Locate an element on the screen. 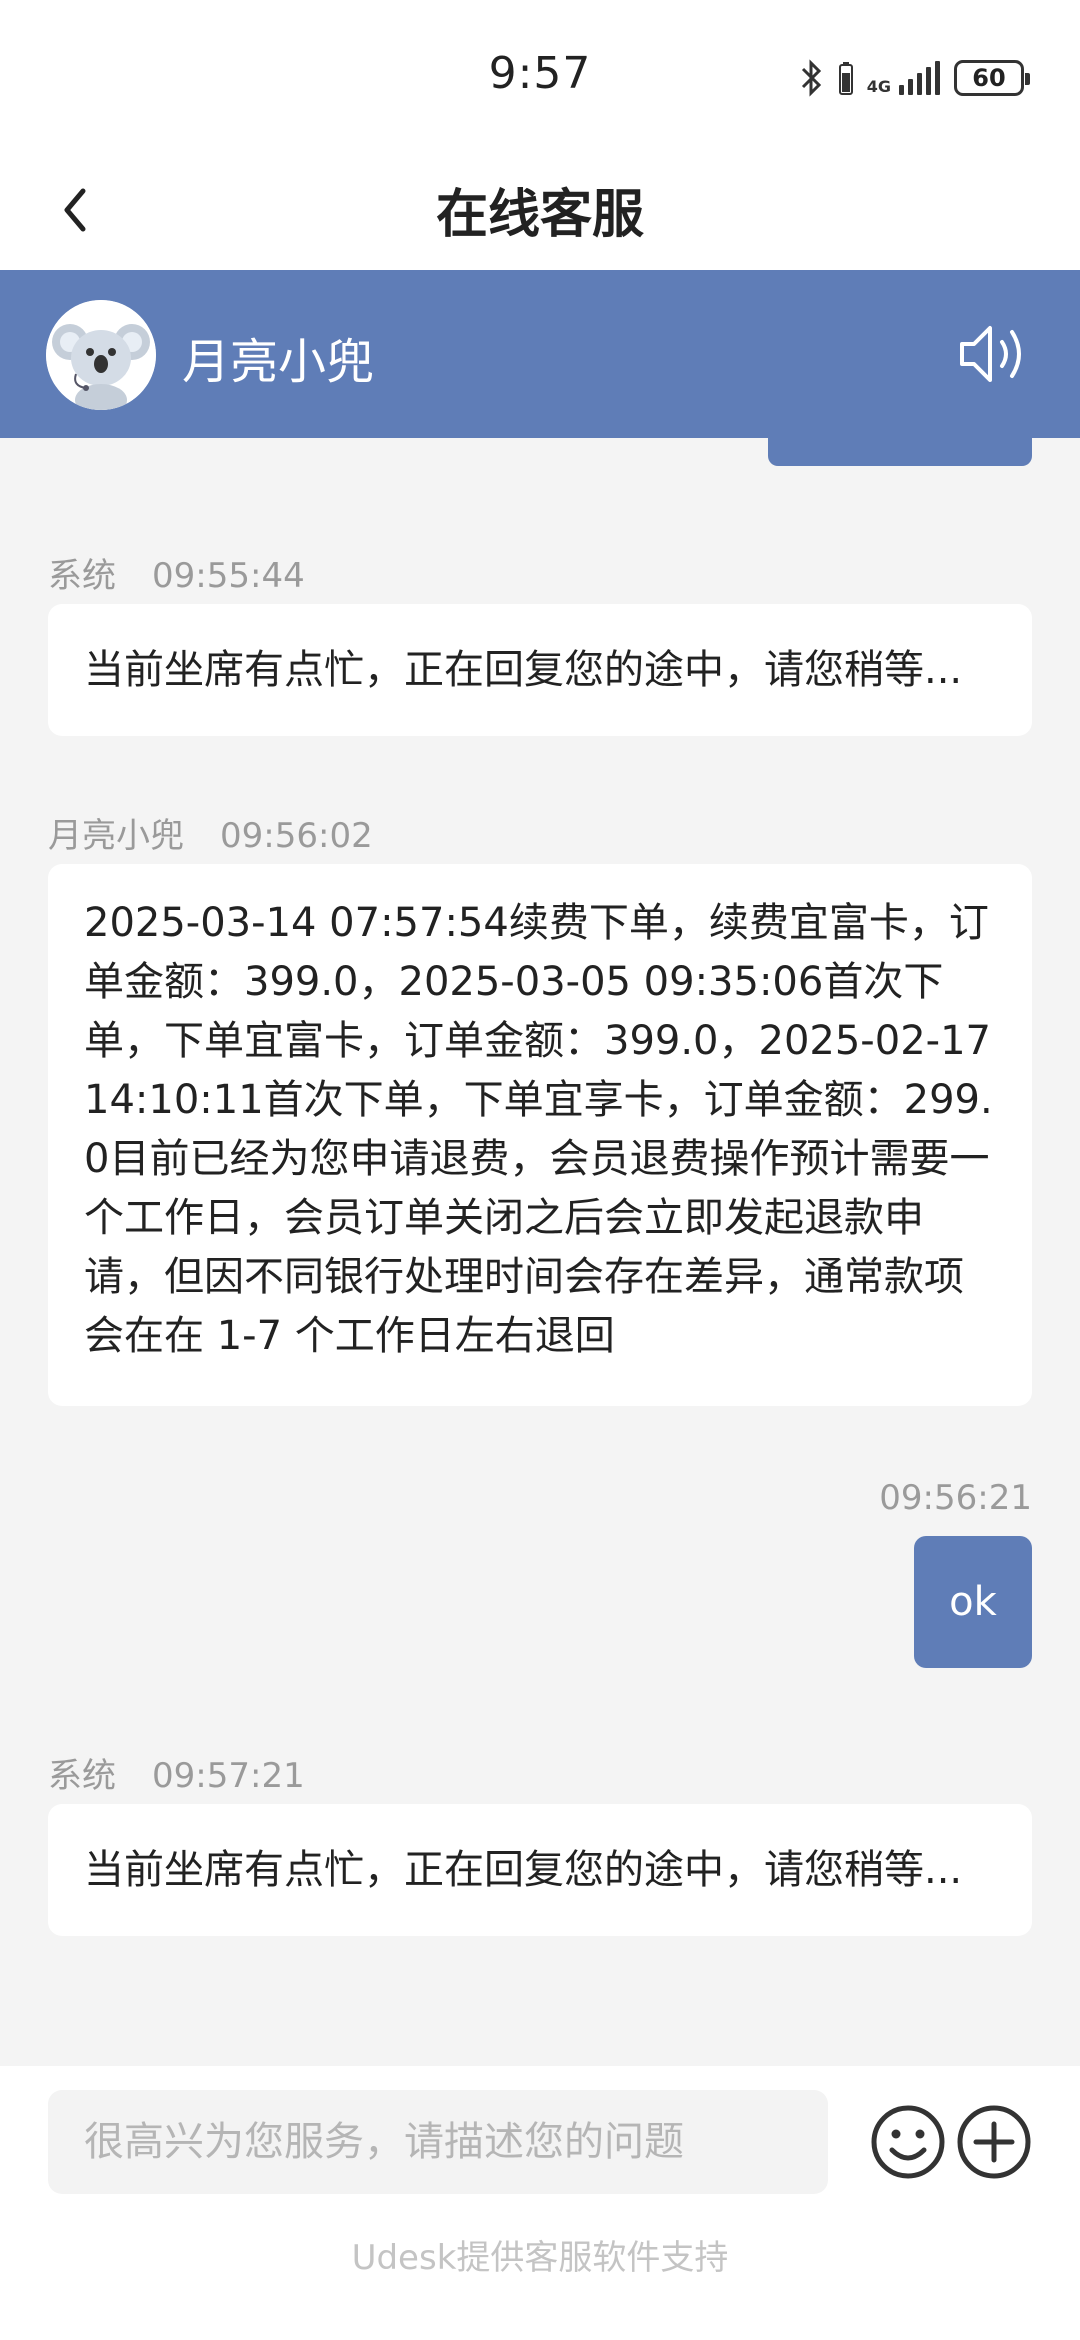 This screenshot has width=1080, height=2340. message-time: 09:57:21 is located at coordinates (228, 1776).